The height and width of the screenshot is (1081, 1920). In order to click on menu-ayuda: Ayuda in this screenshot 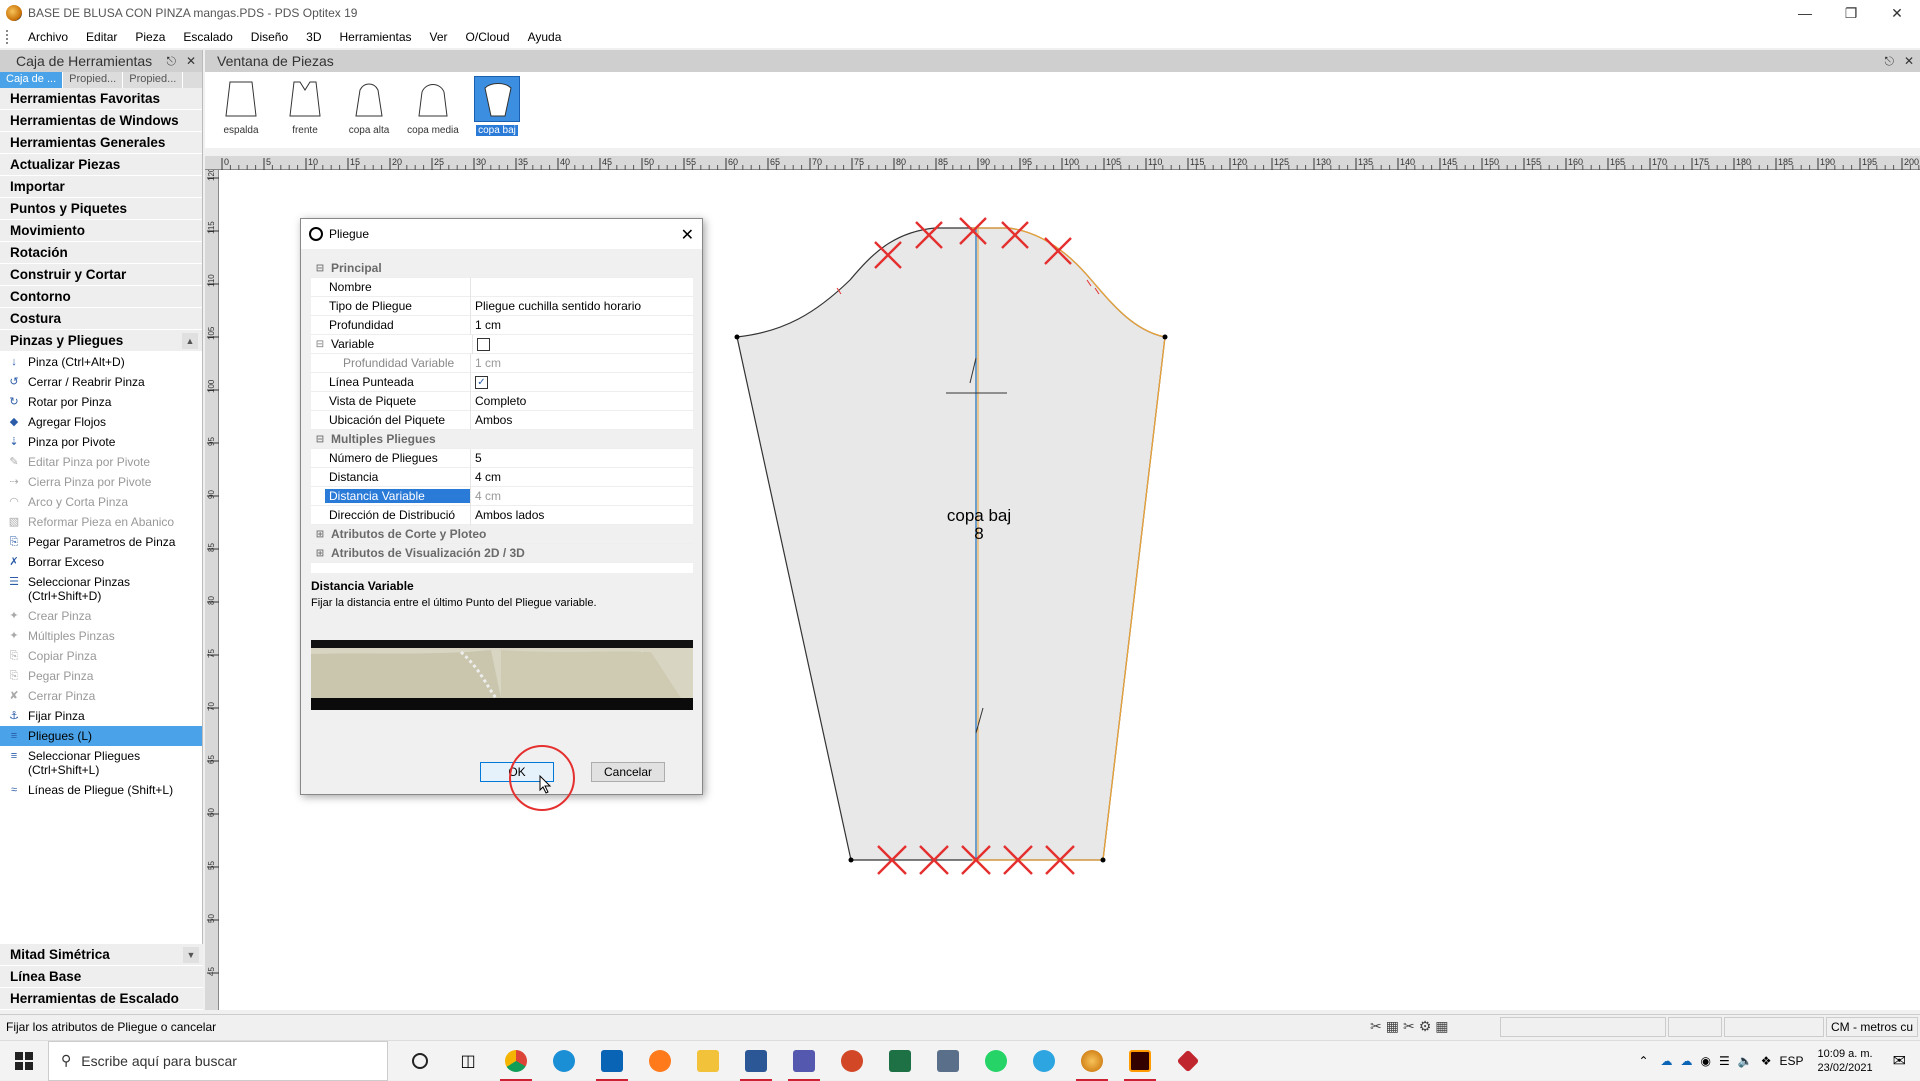, I will do `click(545, 37)`.